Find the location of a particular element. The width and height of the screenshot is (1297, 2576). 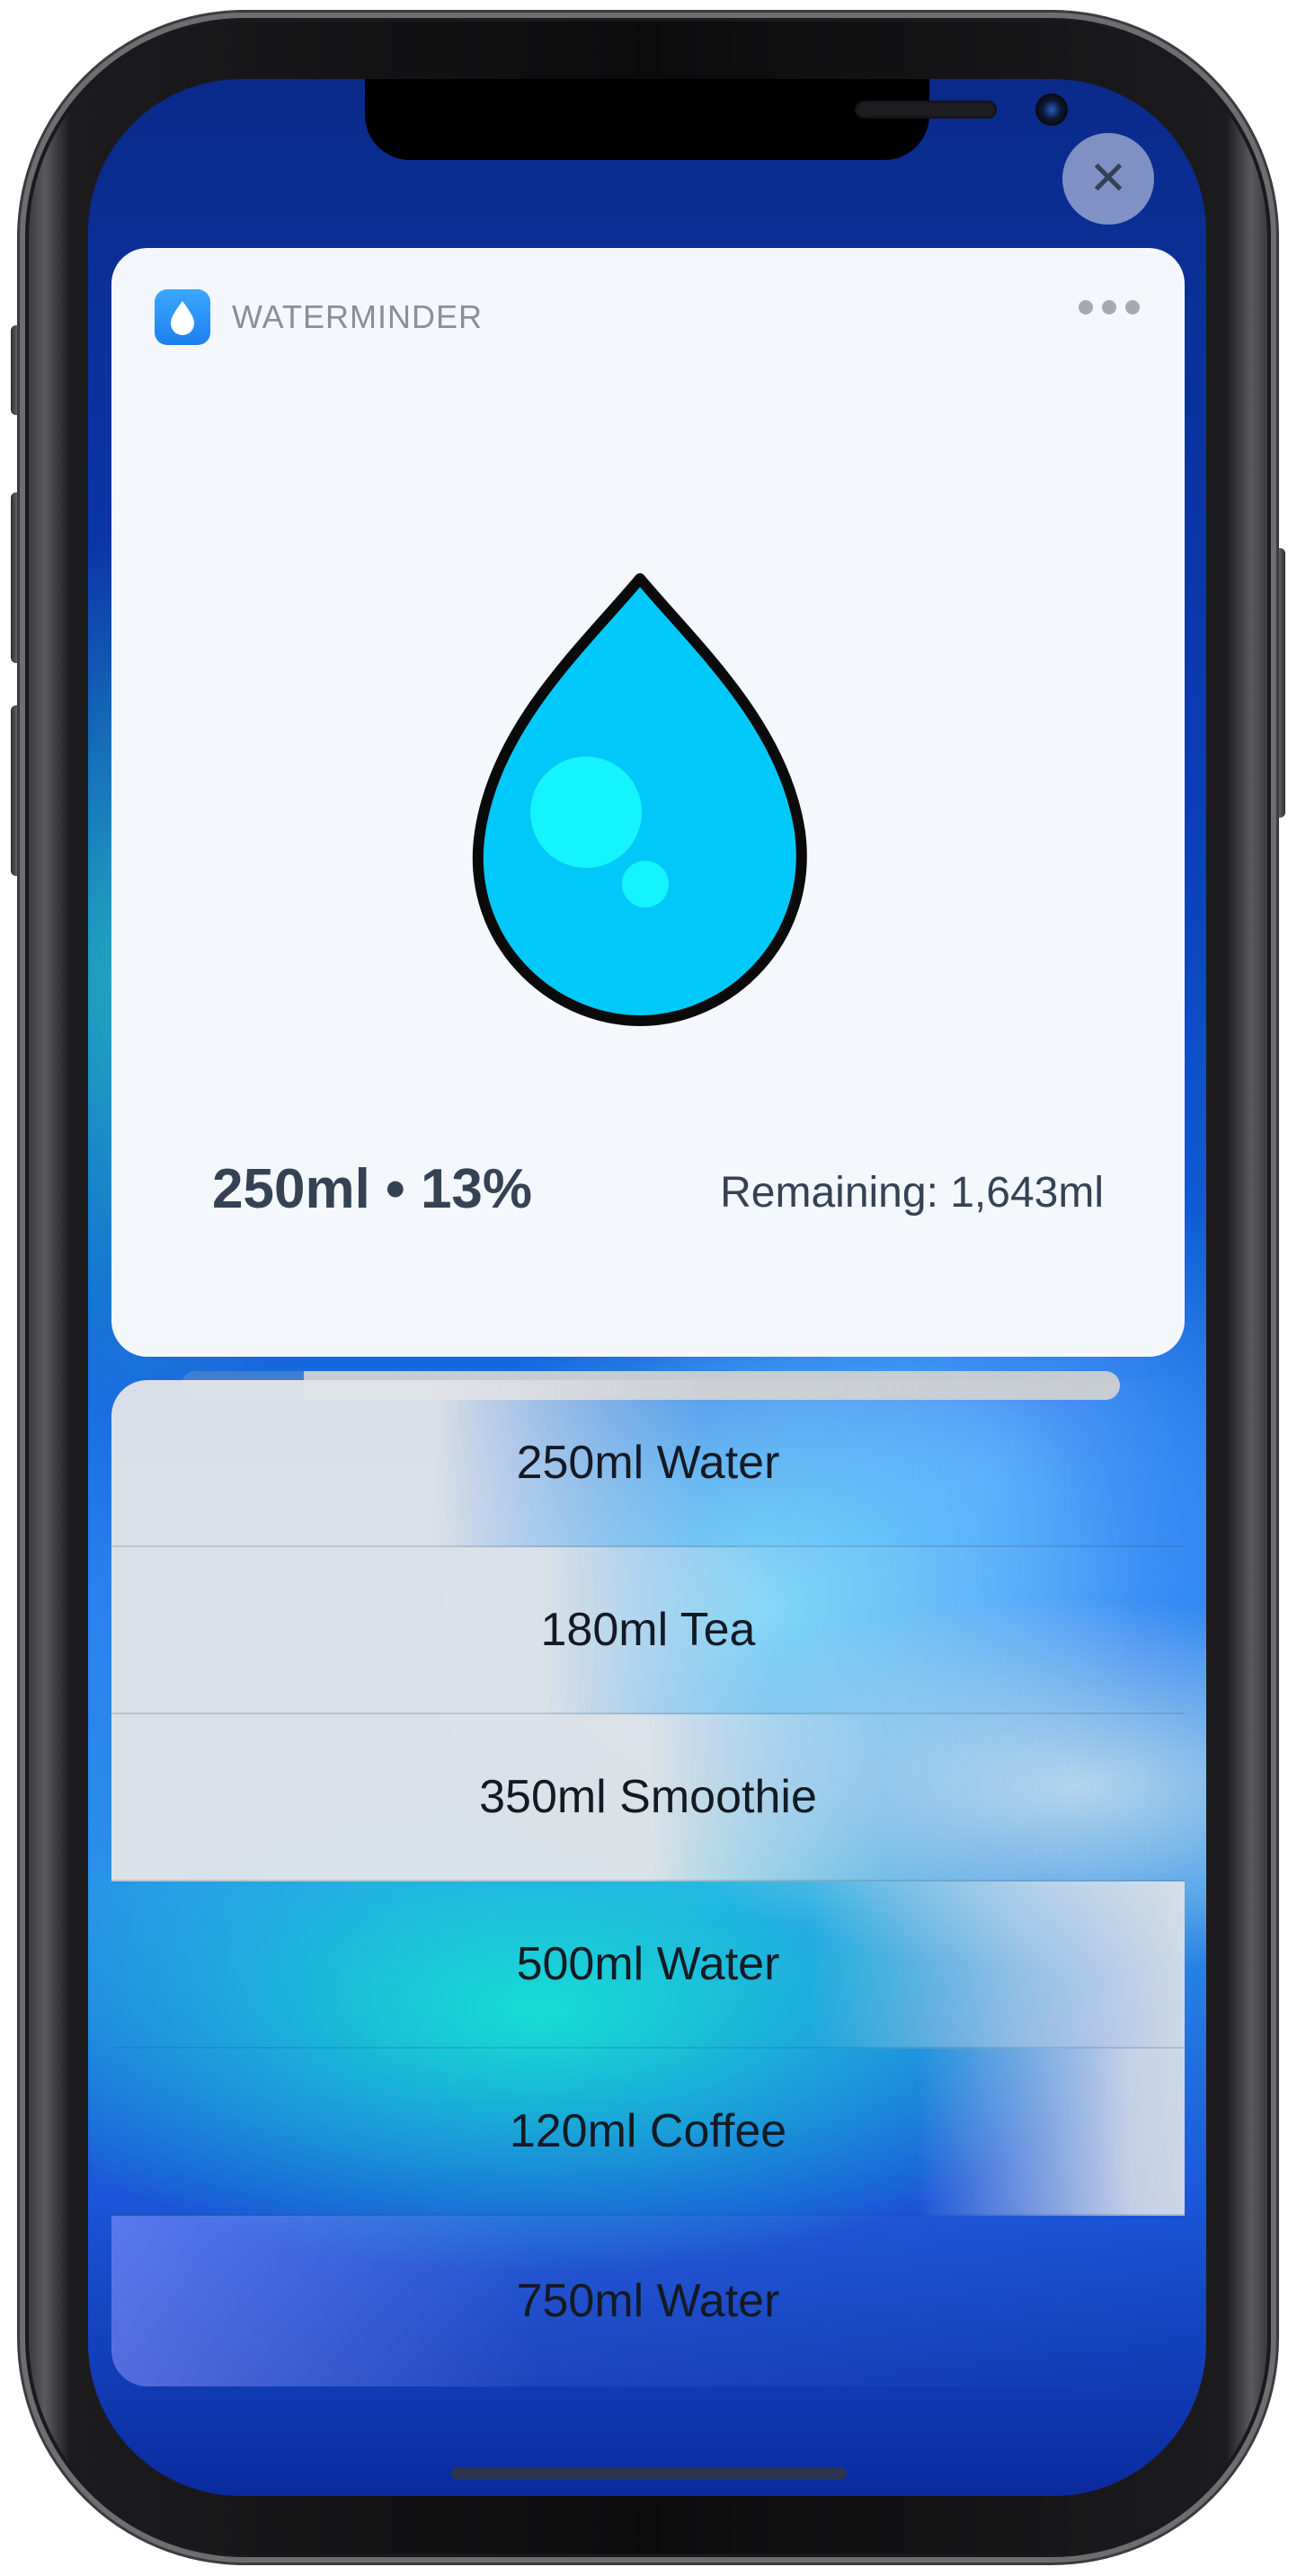

notch is located at coordinates (716, 119).